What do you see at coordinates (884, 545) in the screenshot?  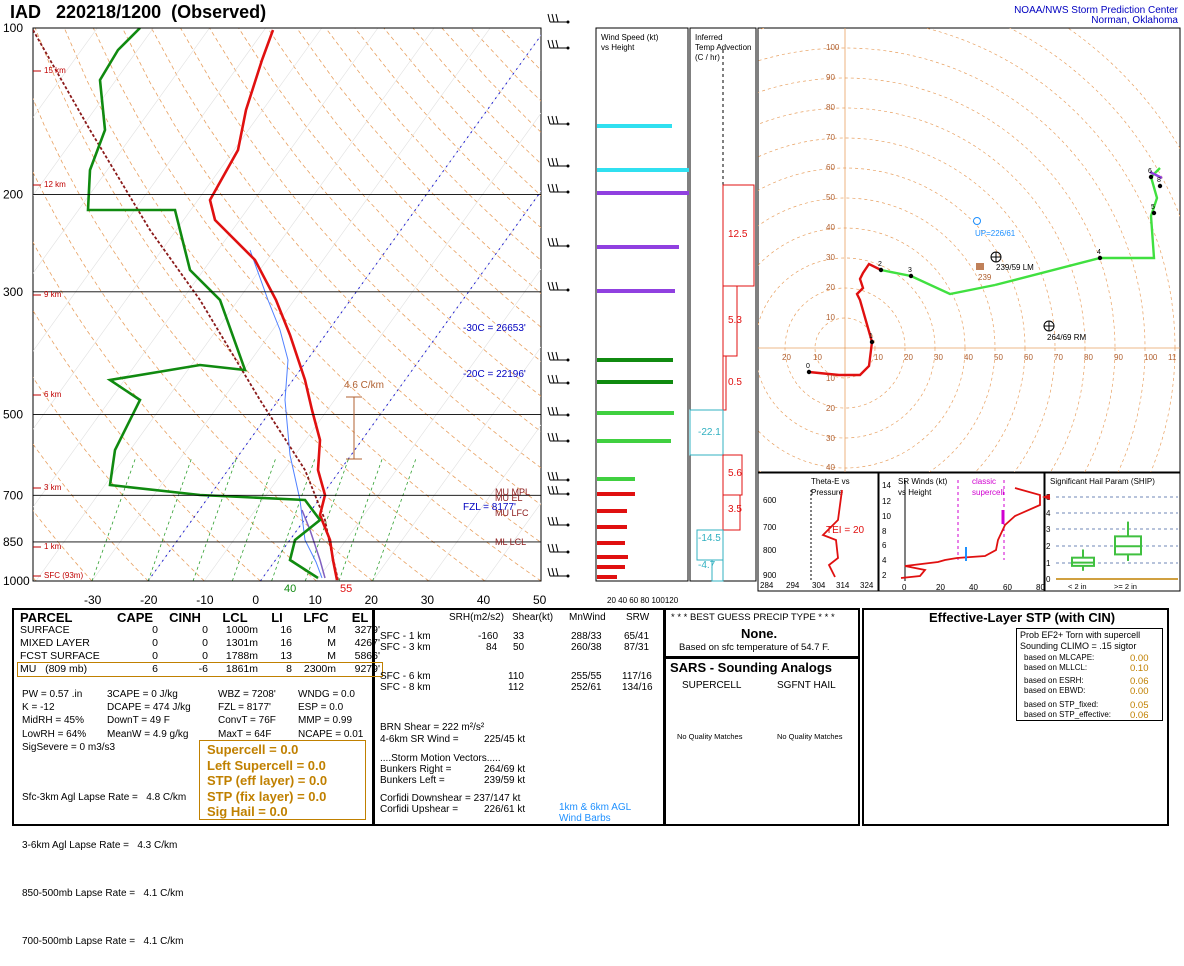 I see `srw-ytick: 6` at bounding box center [884, 545].